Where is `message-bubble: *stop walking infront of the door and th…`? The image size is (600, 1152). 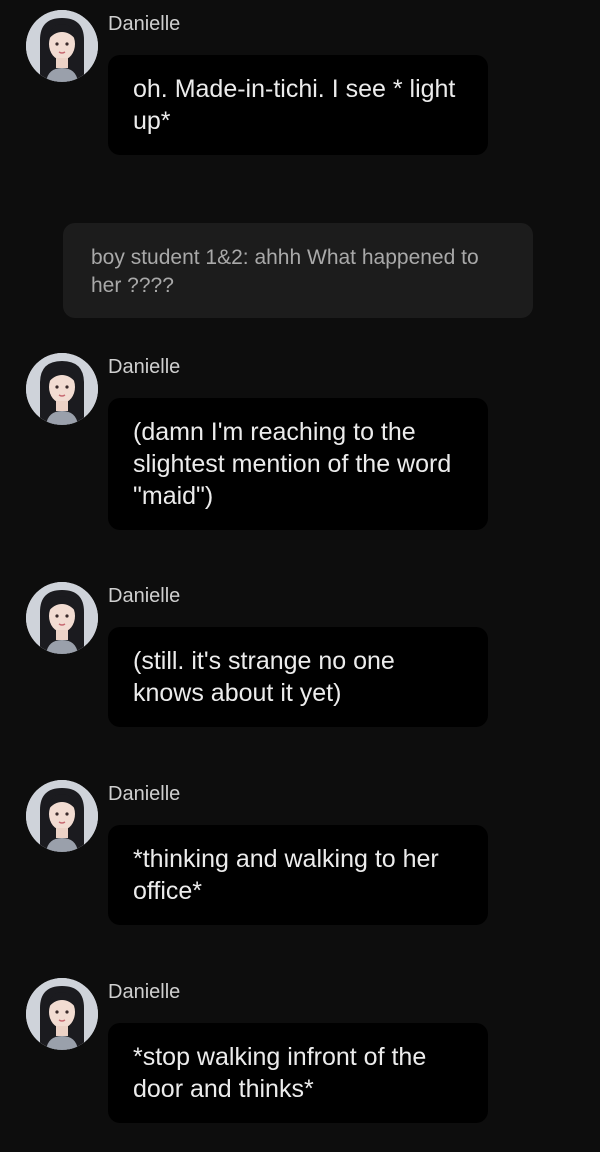
message-bubble: *stop walking infront of the door and th… is located at coordinates (298, 1073).